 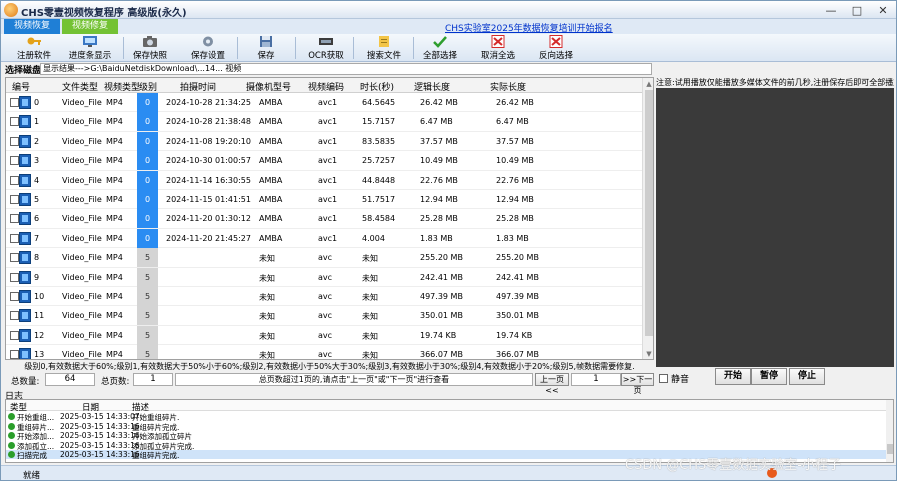 I want to click on cell-actual-size: 25.28 MB, so click(x=515, y=219).